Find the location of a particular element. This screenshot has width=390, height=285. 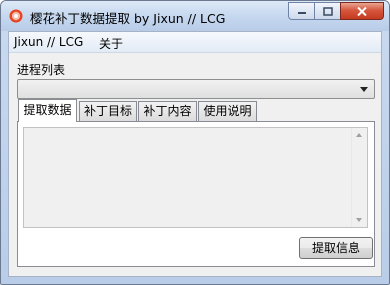

maximize-icon is located at coordinates (327, 11).